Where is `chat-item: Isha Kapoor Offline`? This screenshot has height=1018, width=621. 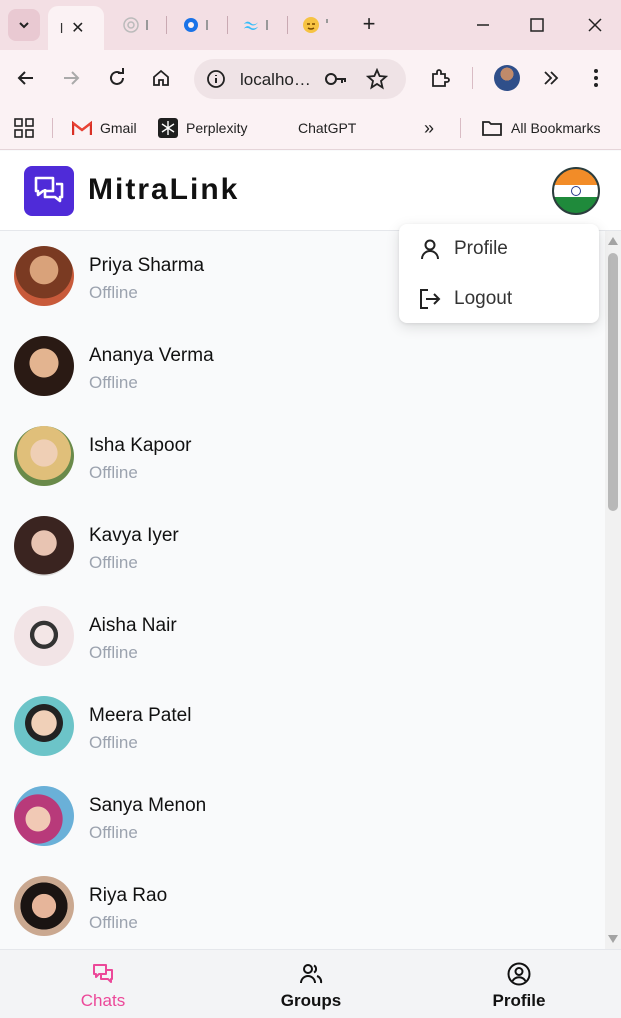
chat-item: Isha Kapoor Offline is located at coordinates (302, 456).